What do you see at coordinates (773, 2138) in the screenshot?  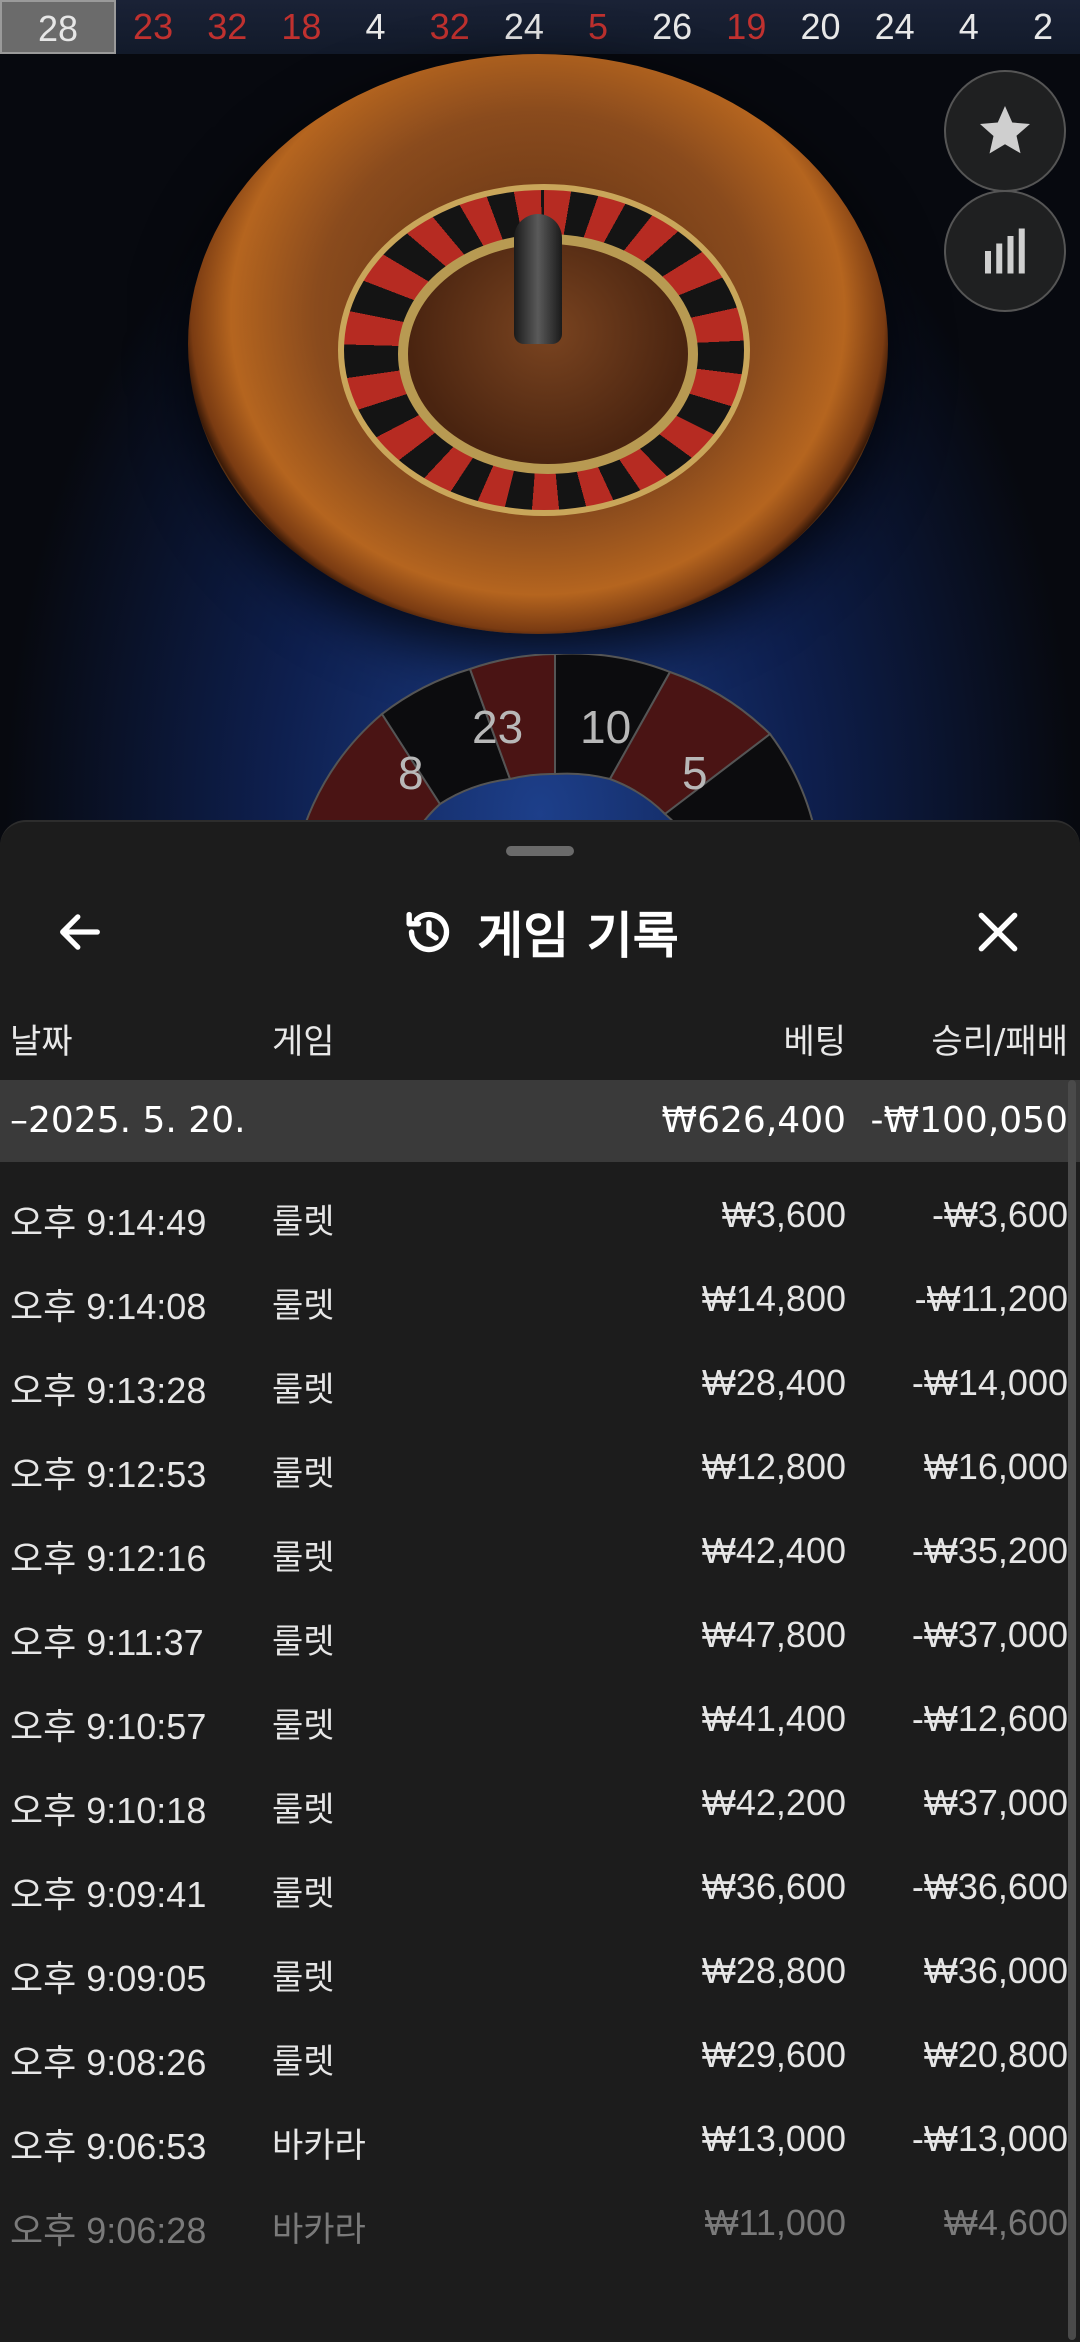 I see `row-bet: ₩13,000` at bounding box center [773, 2138].